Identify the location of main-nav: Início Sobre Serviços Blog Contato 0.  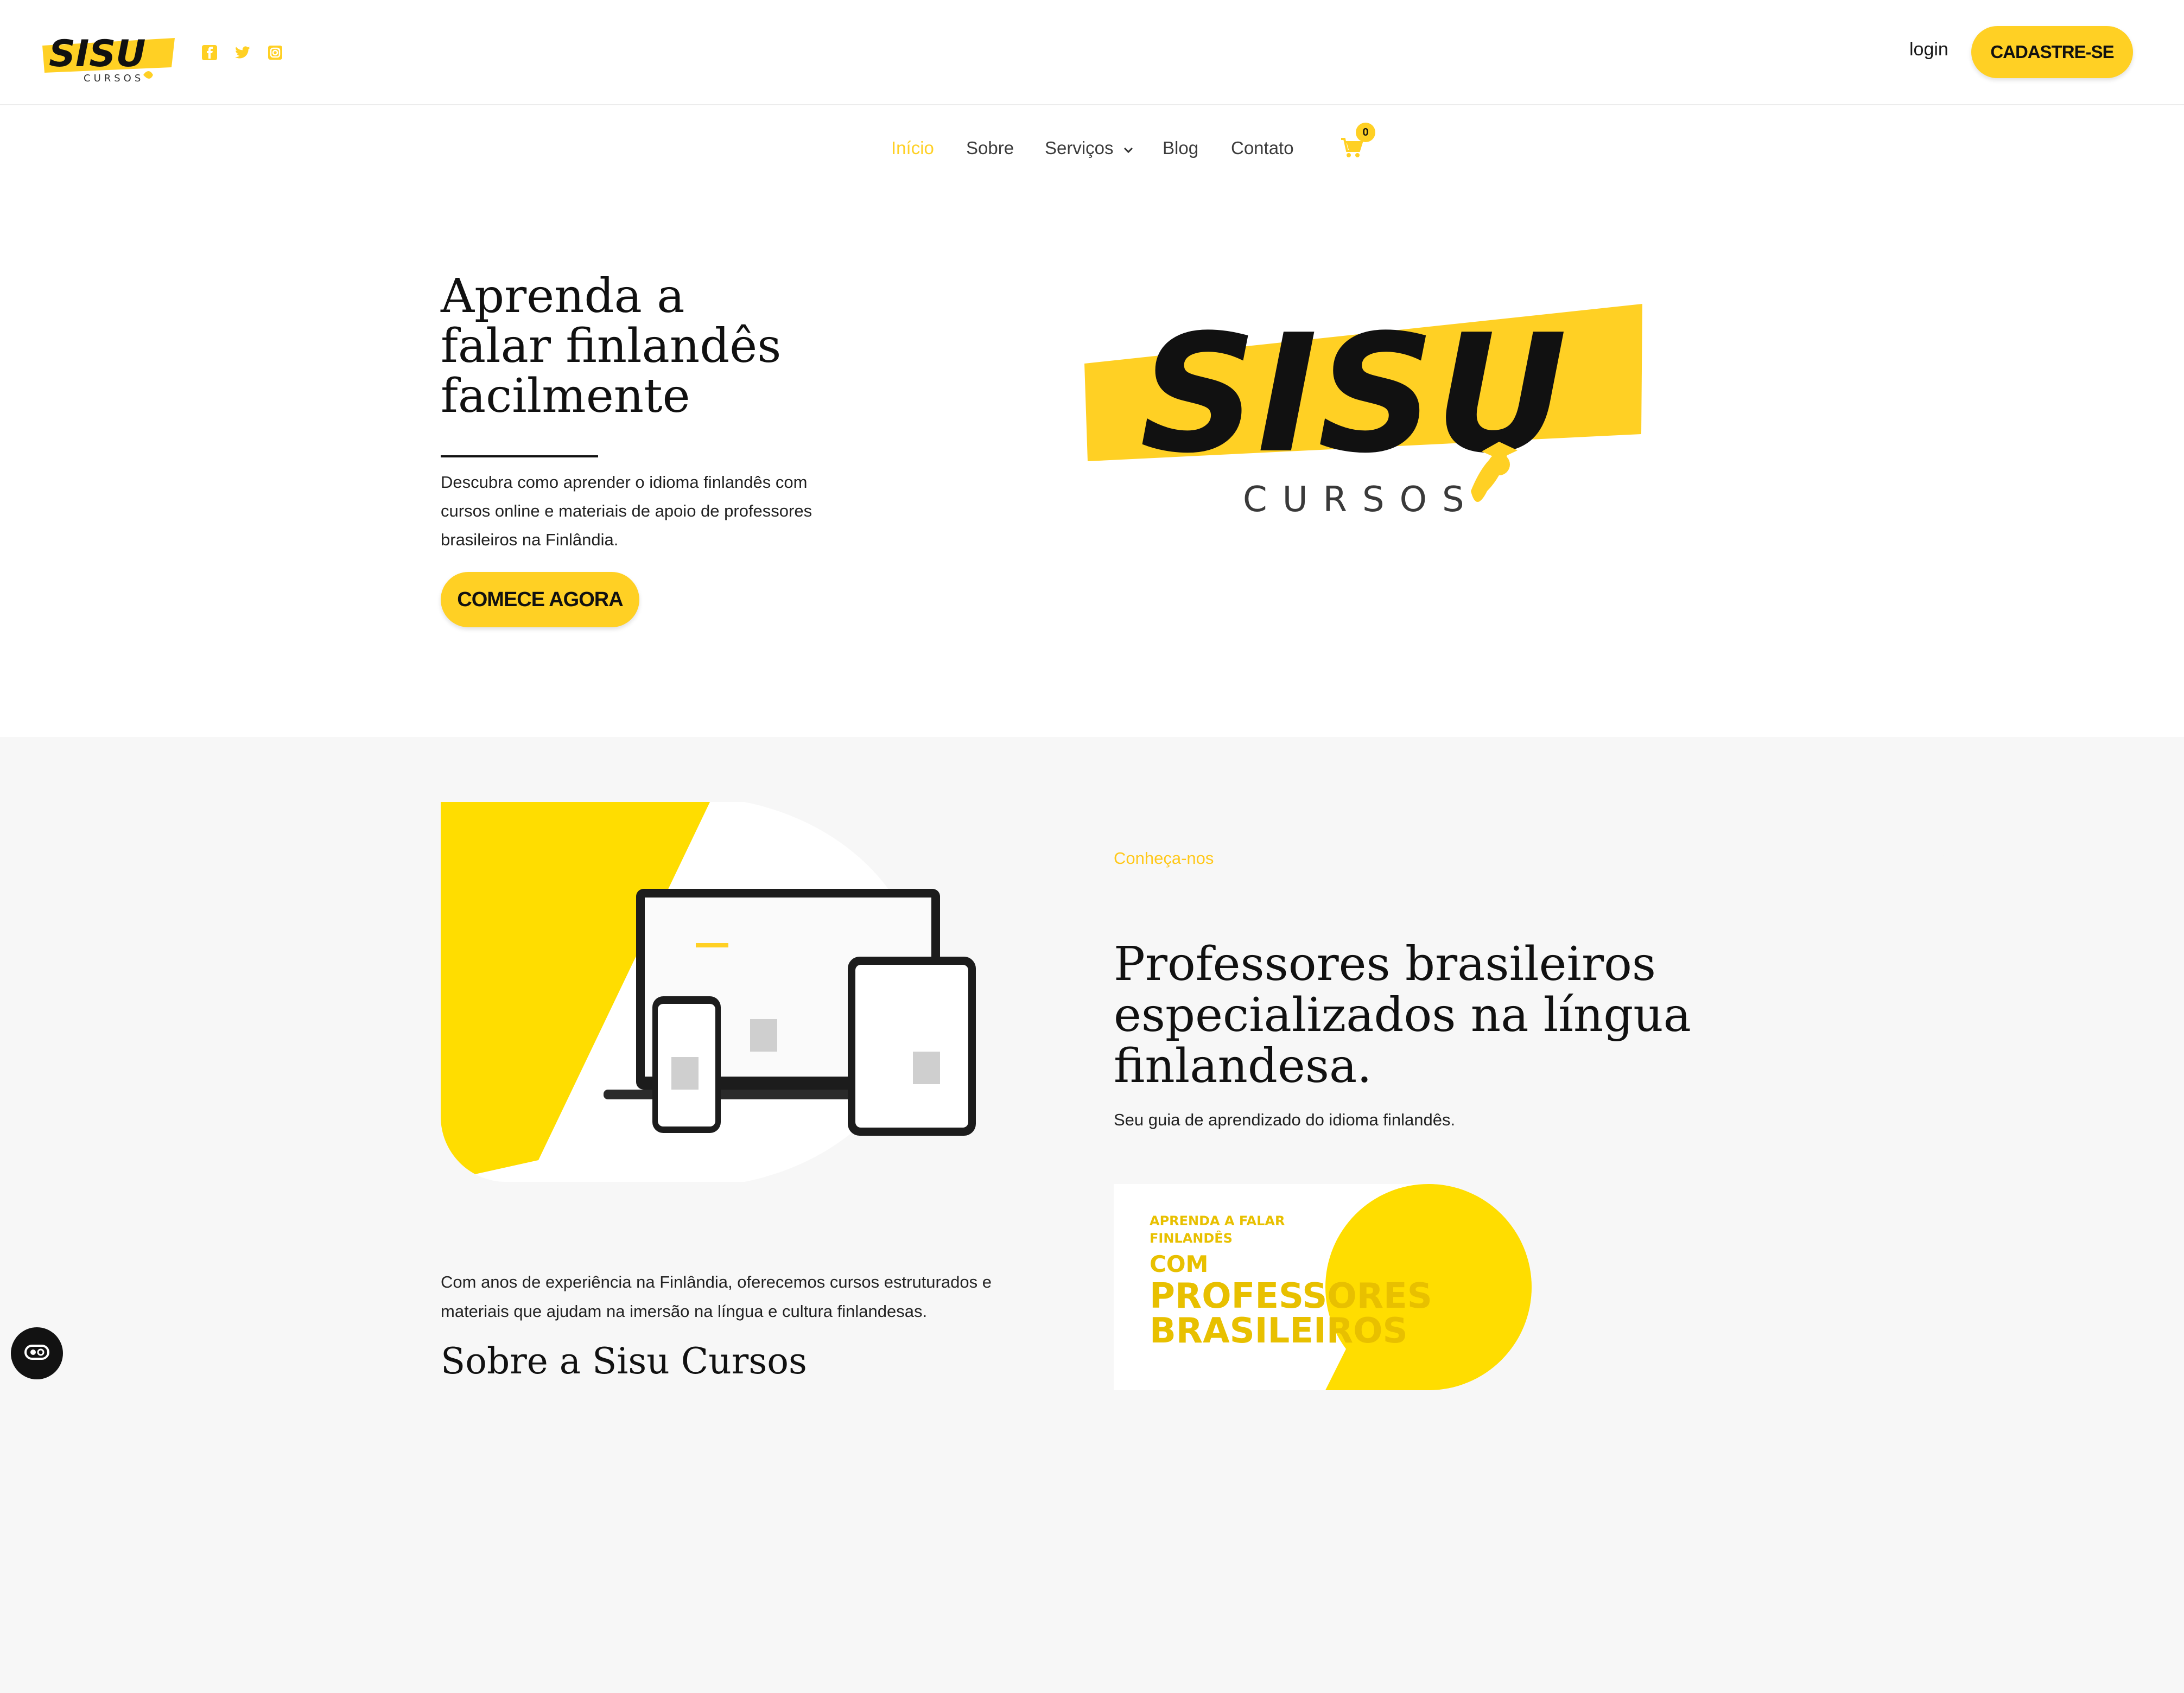
(1092, 145).